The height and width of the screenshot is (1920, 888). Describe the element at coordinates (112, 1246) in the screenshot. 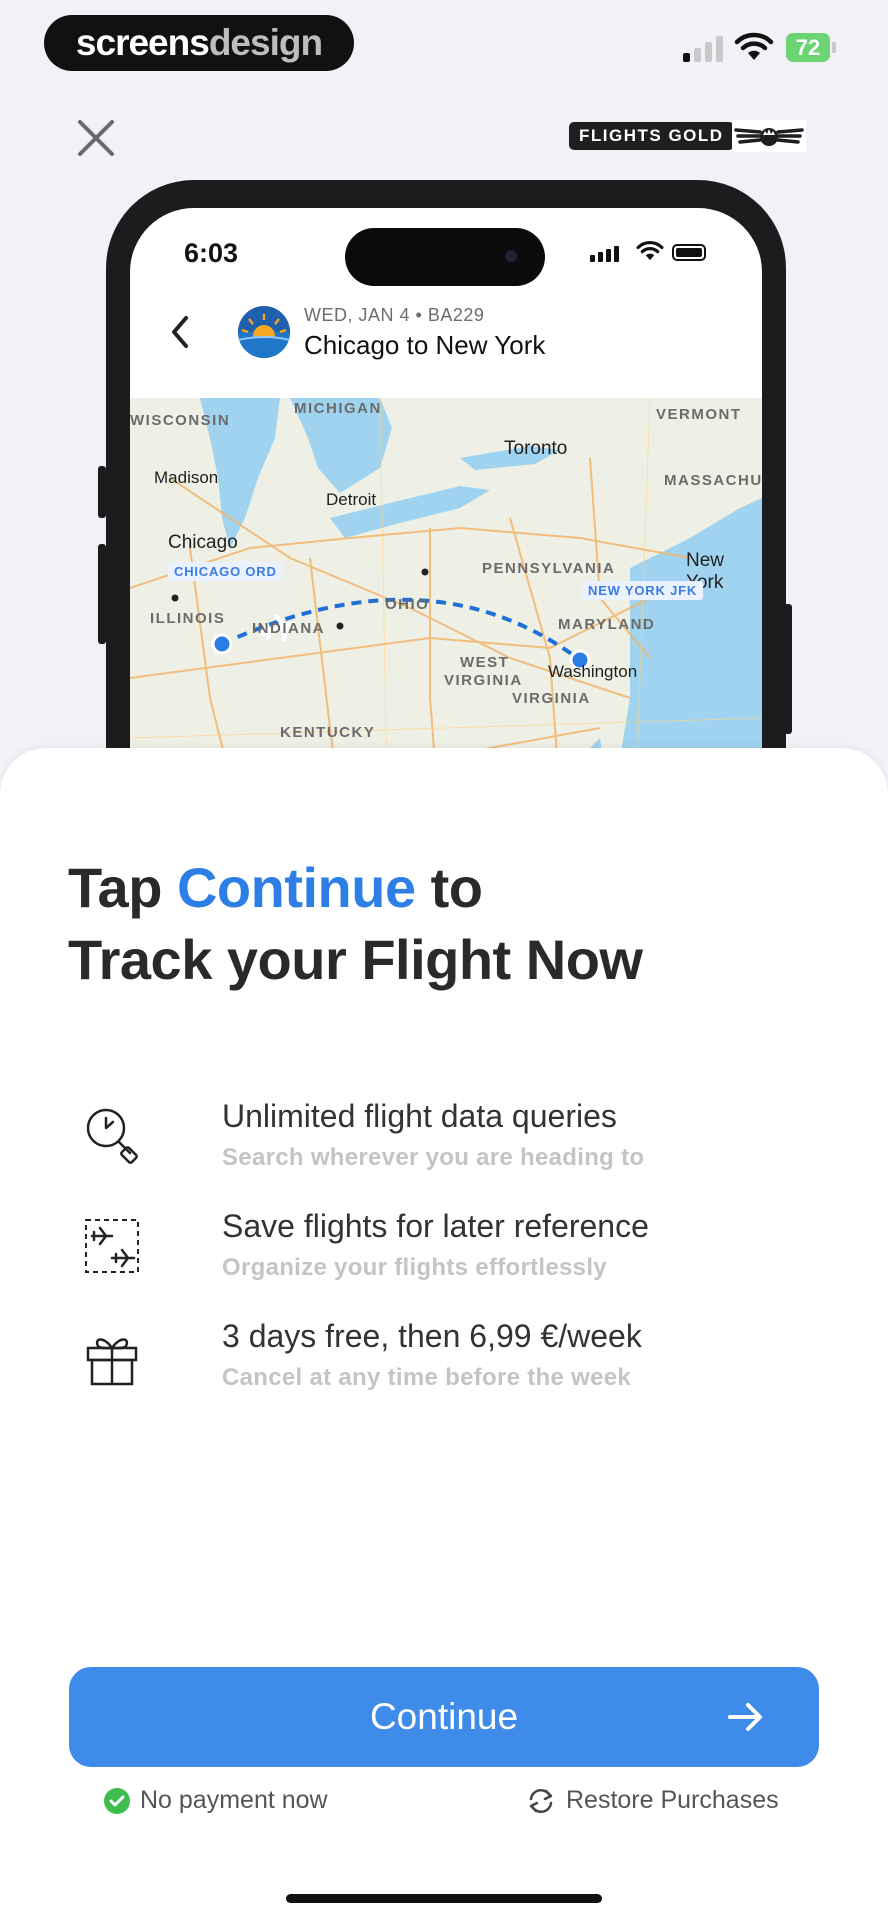

I see `saved-flights-icon` at that location.